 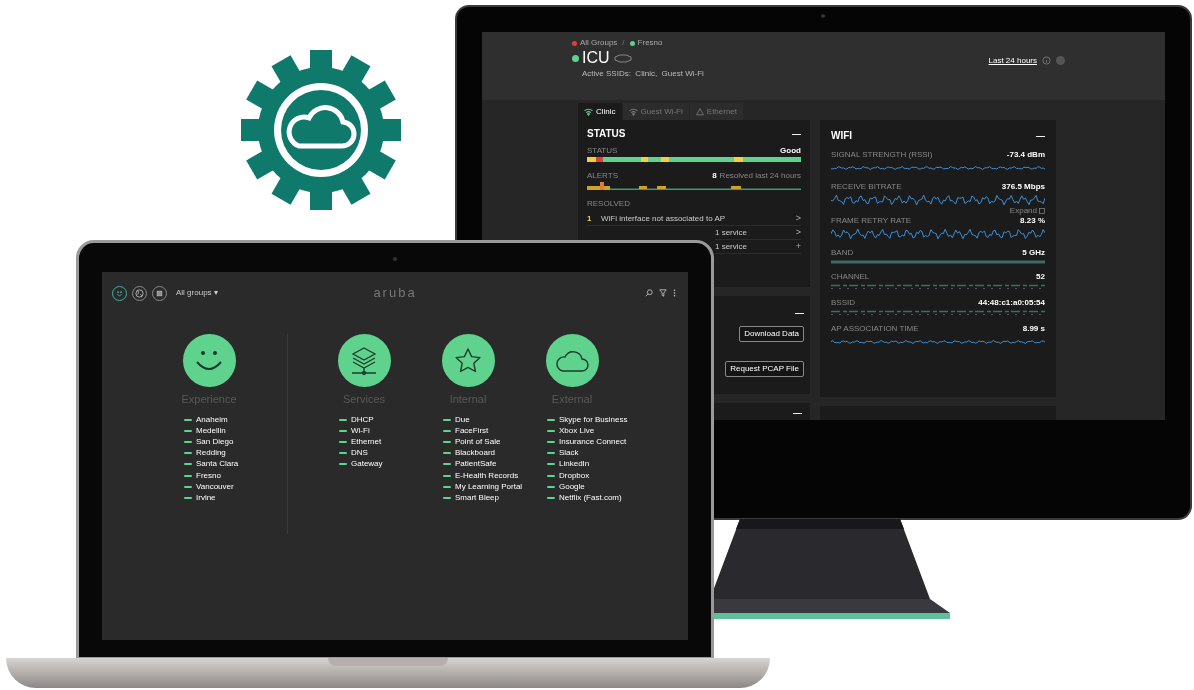 I want to click on card-title: STATUS, so click(x=606, y=134).